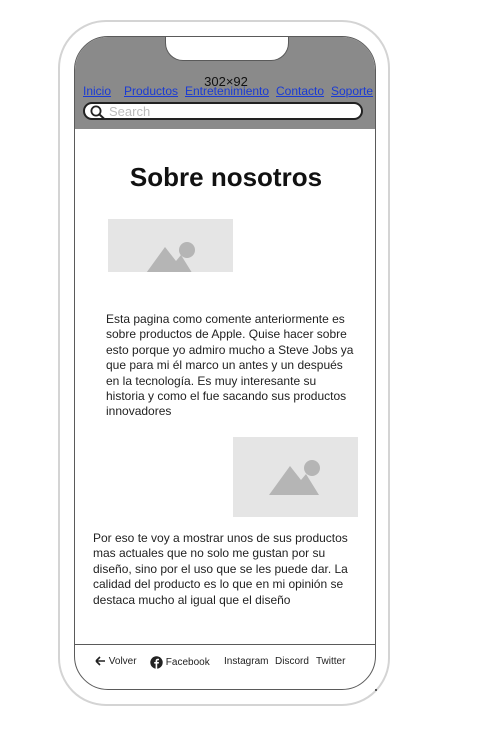  Describe the element at coordinates (225, 644) in the screenshot. I see `footer-divider` at that location.